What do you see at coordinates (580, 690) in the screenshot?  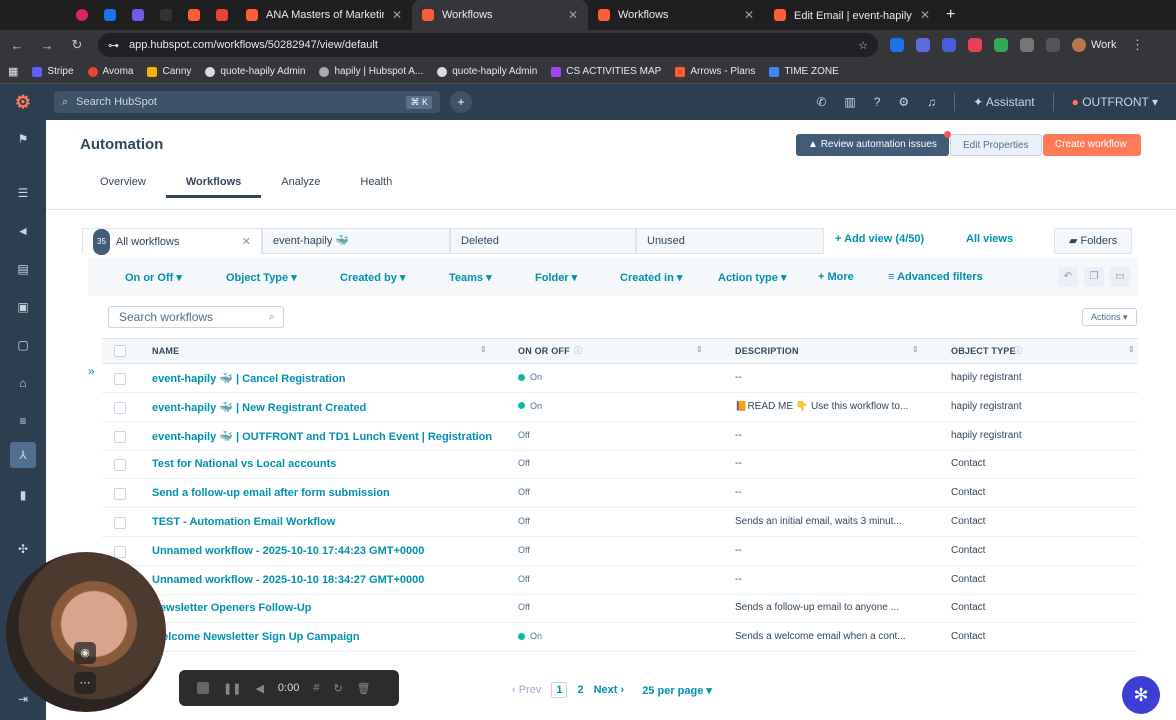 I see `page-2-button: 2` at bounding box center [580, 690].